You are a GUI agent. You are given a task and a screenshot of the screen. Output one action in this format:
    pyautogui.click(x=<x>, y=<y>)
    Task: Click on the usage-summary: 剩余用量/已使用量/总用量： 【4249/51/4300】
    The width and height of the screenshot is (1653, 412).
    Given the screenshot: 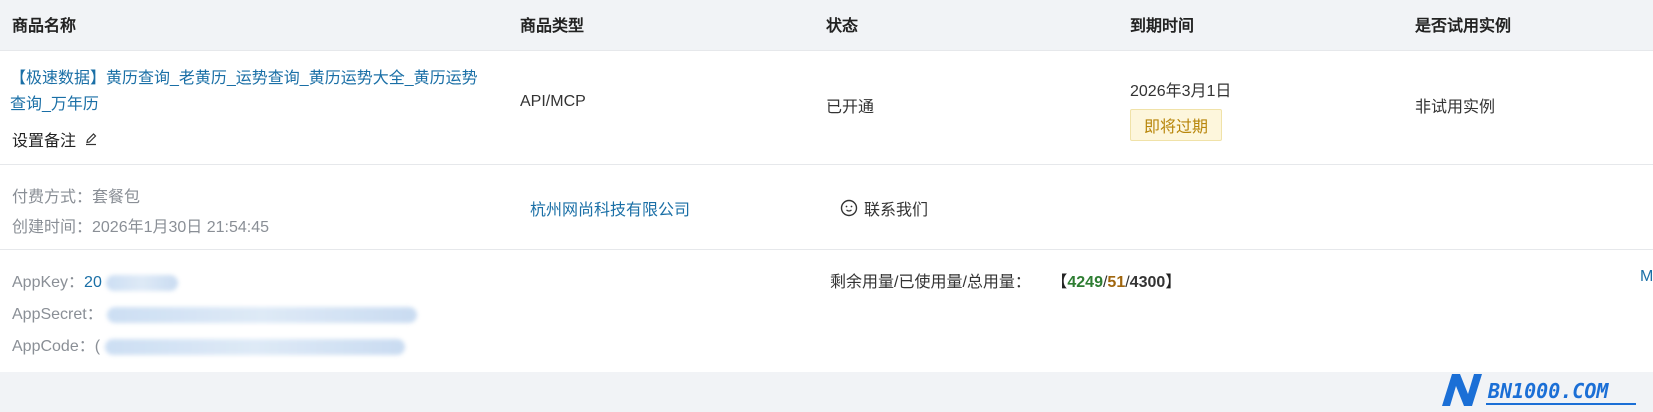 What is the action you would take?
    pyautogui.click(x=1005, y=280)
    